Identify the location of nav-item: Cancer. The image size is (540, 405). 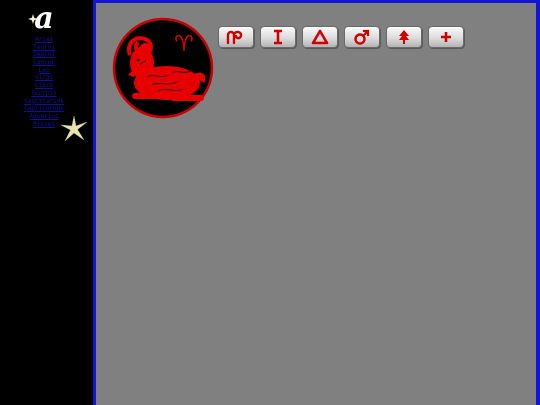
(44, 63).